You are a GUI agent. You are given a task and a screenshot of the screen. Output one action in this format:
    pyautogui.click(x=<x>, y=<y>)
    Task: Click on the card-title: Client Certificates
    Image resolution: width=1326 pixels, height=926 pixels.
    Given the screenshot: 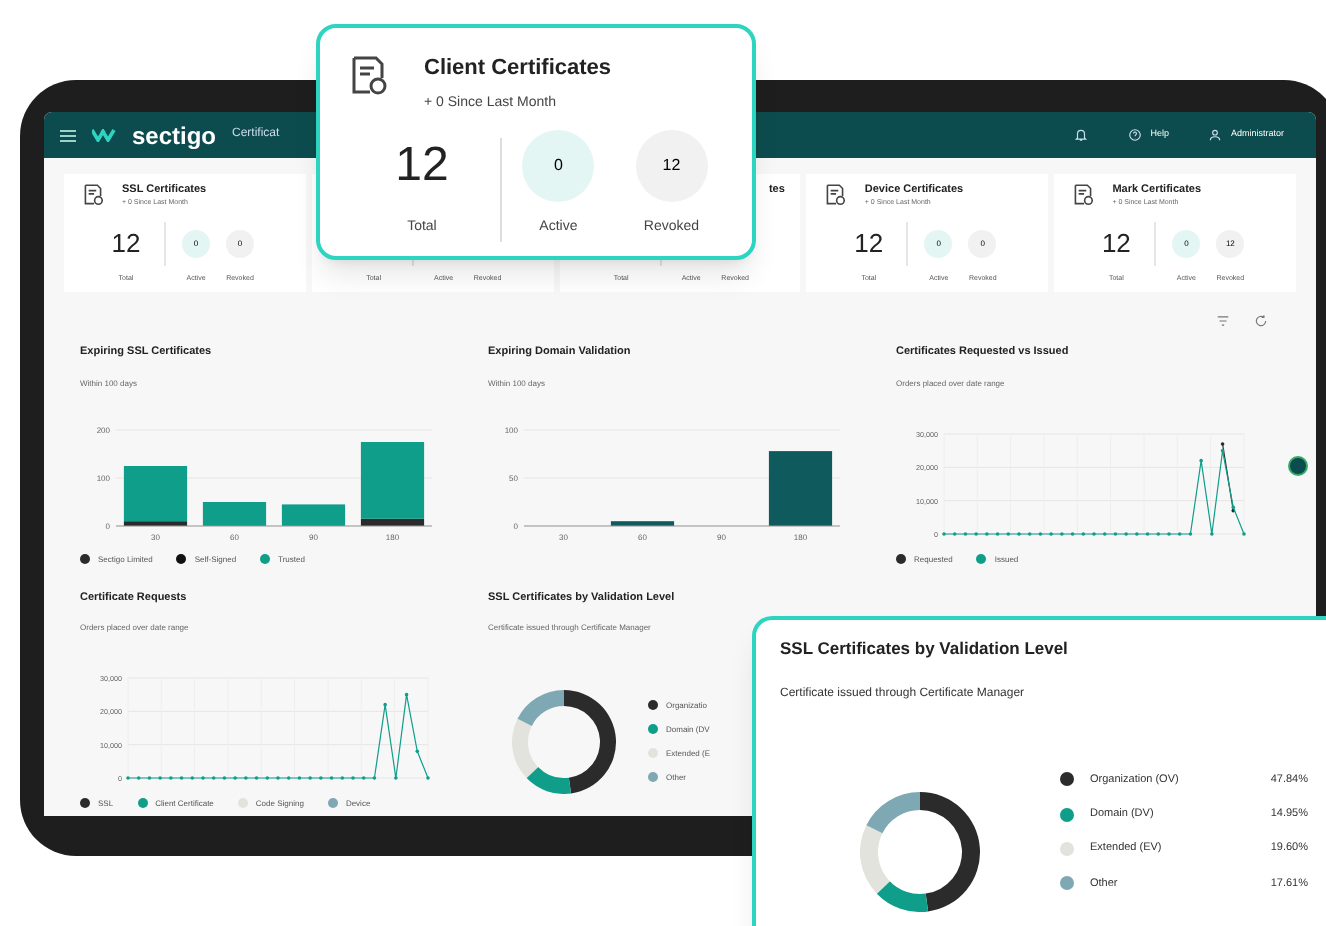 What is the action you would take?
    pyautogui.click(x=518, y=69)
    